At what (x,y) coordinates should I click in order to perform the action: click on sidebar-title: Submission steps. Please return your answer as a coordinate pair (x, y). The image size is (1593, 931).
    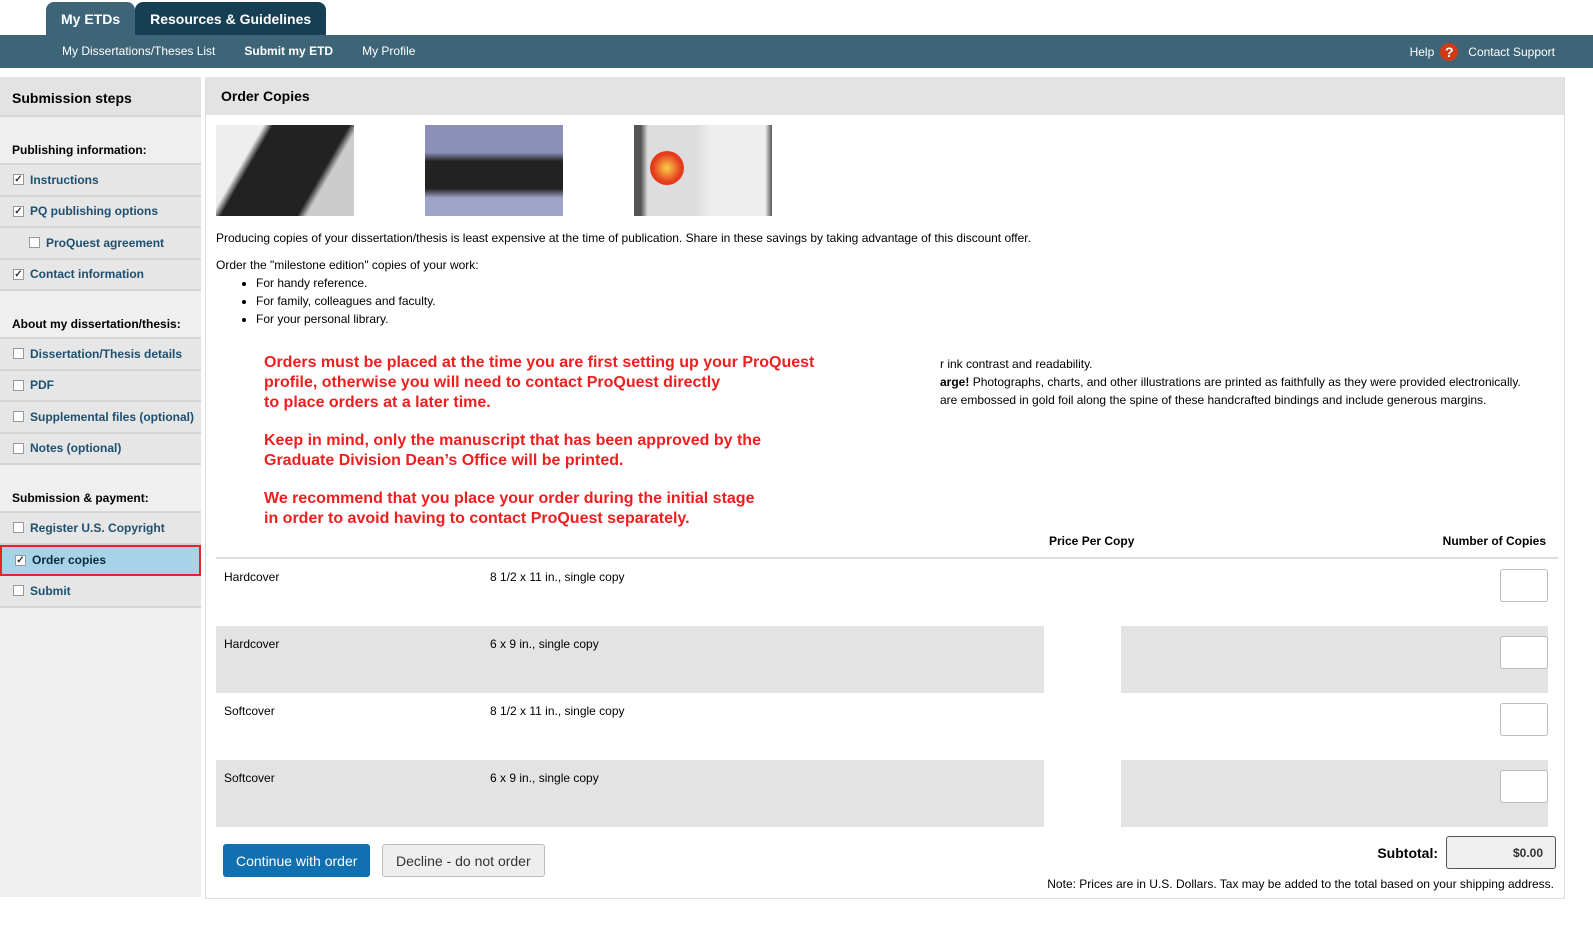
    Looking at the image, I should click on (100, 97).